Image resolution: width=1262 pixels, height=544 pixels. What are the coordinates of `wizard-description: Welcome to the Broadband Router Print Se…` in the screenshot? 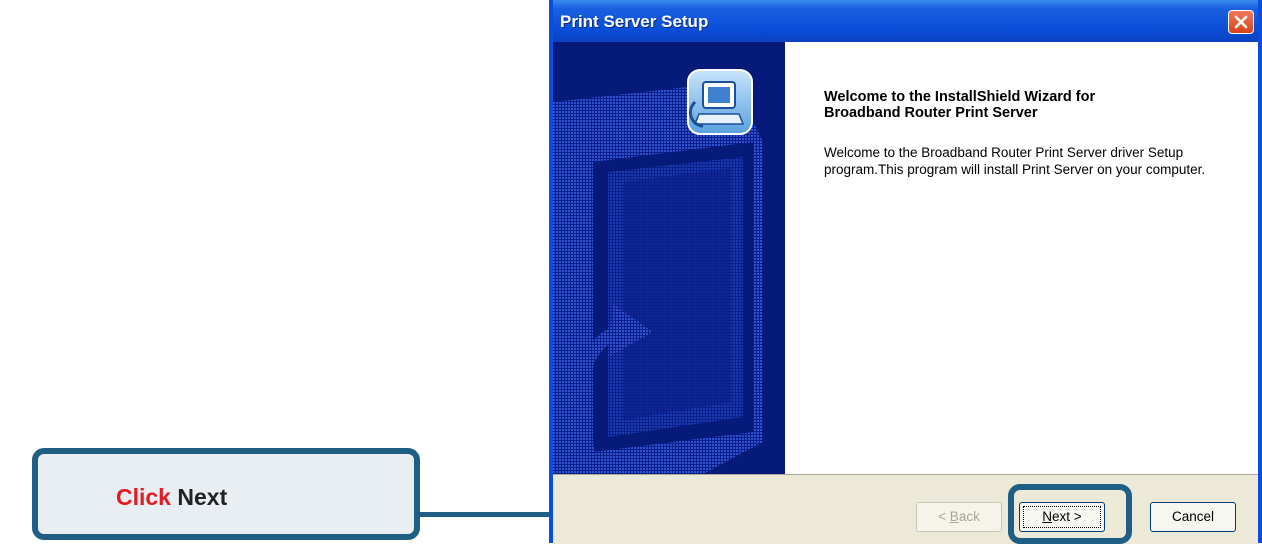 It's located at (1015, 161).